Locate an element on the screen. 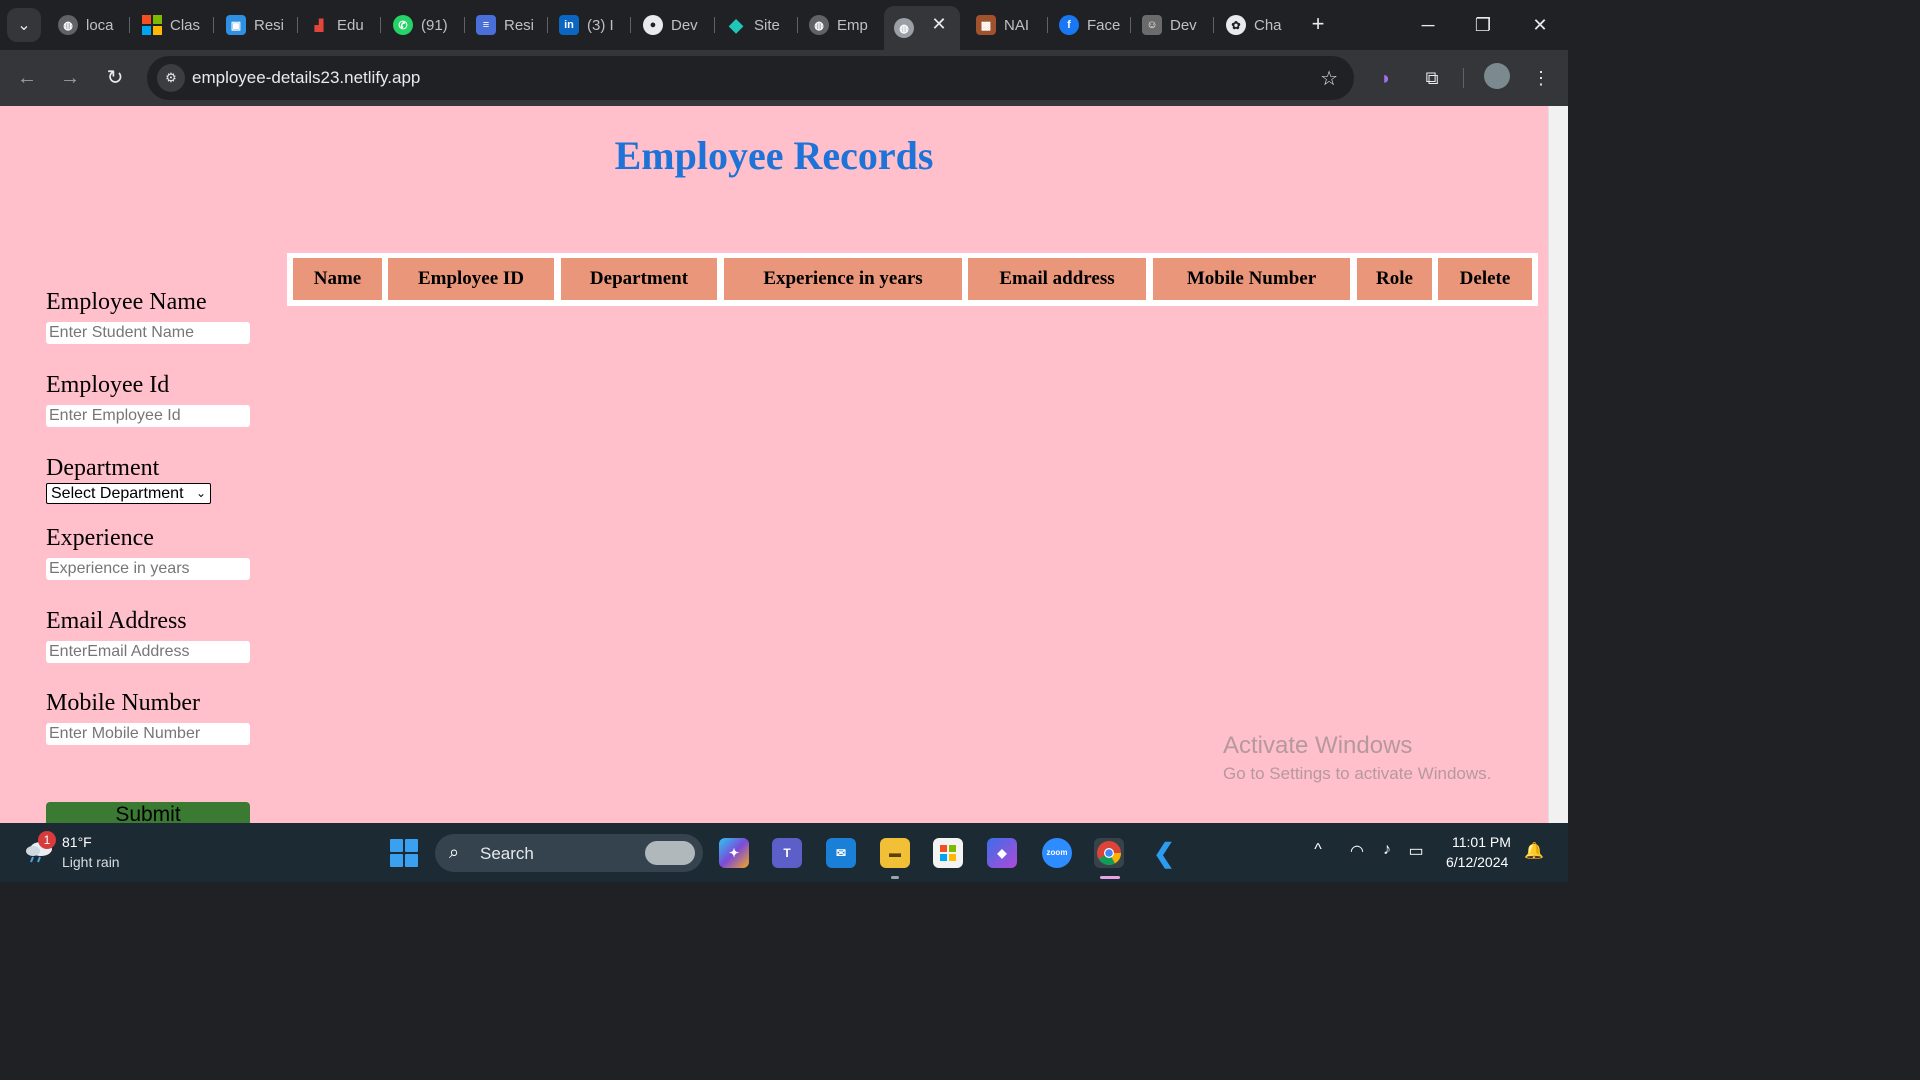 This screenshot has width=1920, height=1080. clock-date: 6/12/2024 is located at coordinates (1477, 862).